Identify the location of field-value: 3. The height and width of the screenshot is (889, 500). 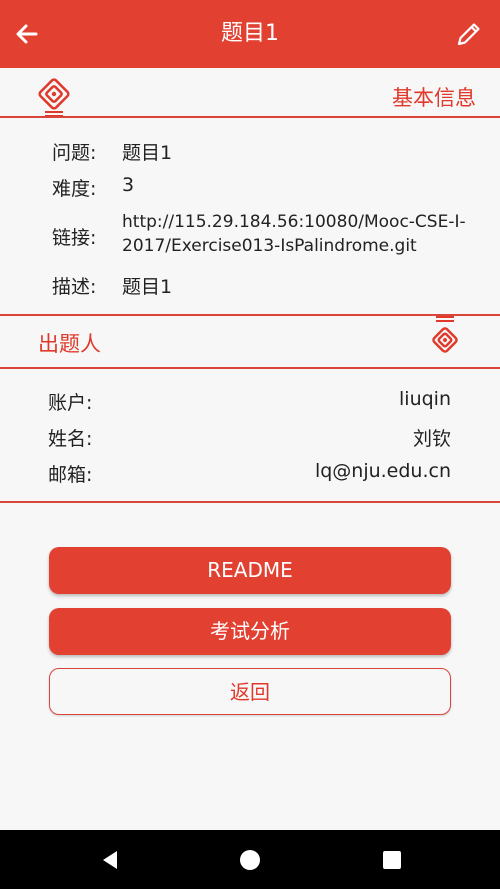
(128, 185).